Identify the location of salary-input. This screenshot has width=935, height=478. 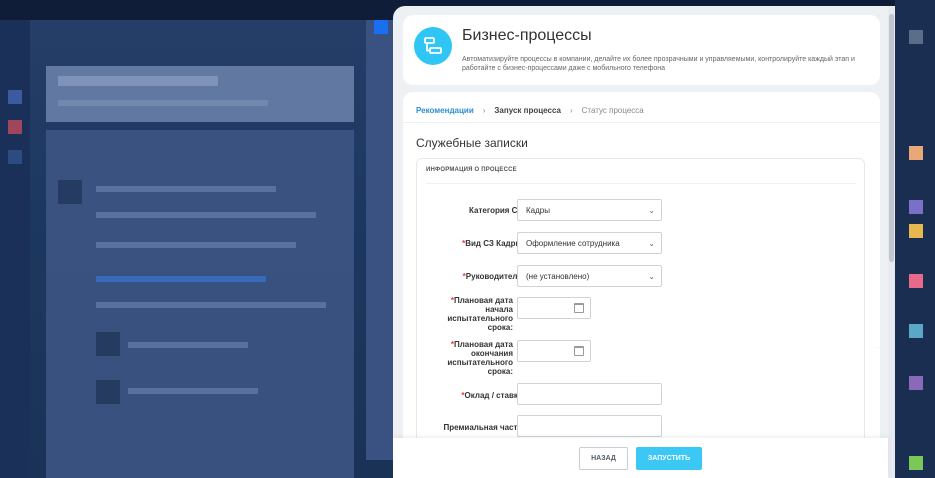
(589, 394).